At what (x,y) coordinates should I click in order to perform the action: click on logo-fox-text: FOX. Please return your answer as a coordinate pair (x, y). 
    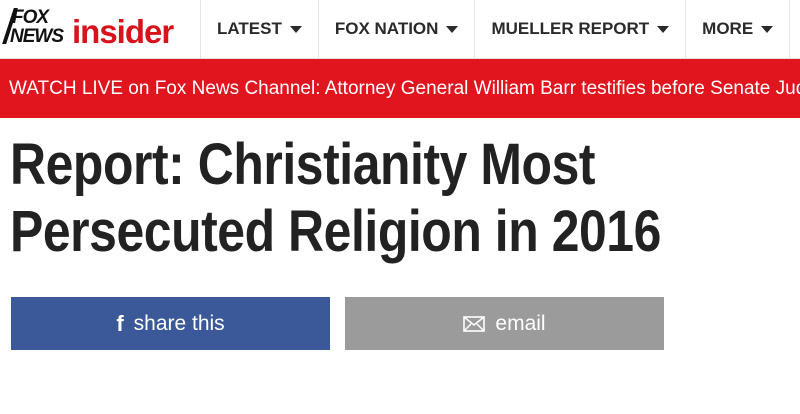
    Looking at the image, I should click on (30, 17).